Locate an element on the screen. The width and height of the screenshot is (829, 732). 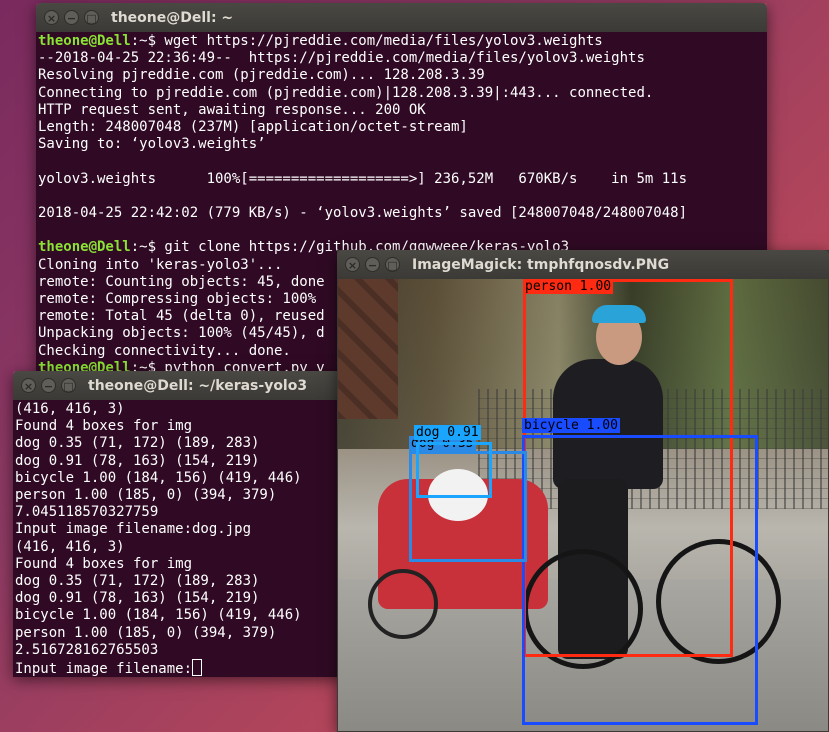
titlebar: × − □ theone@Dell: ~ is located at coordinates (401, 17).